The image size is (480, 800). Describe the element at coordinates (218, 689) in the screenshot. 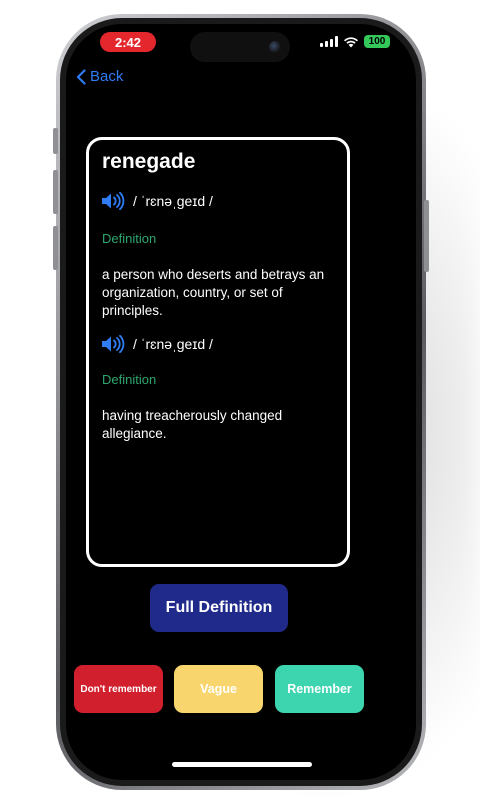

I see `vague-button: Vague` at that location.